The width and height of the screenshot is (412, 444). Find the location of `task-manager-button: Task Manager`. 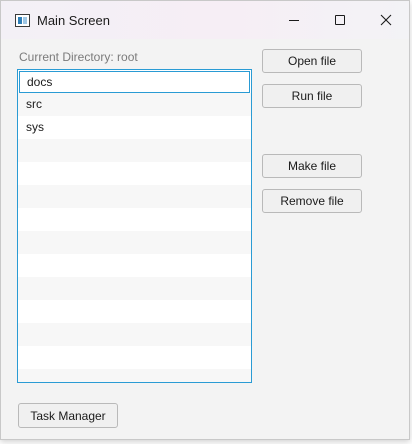

task-manager-button: Task Manager is located at coordinates (68, 415).